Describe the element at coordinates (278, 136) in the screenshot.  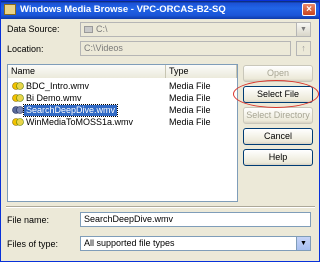
I see `cancel-button: Cancel` at that location.